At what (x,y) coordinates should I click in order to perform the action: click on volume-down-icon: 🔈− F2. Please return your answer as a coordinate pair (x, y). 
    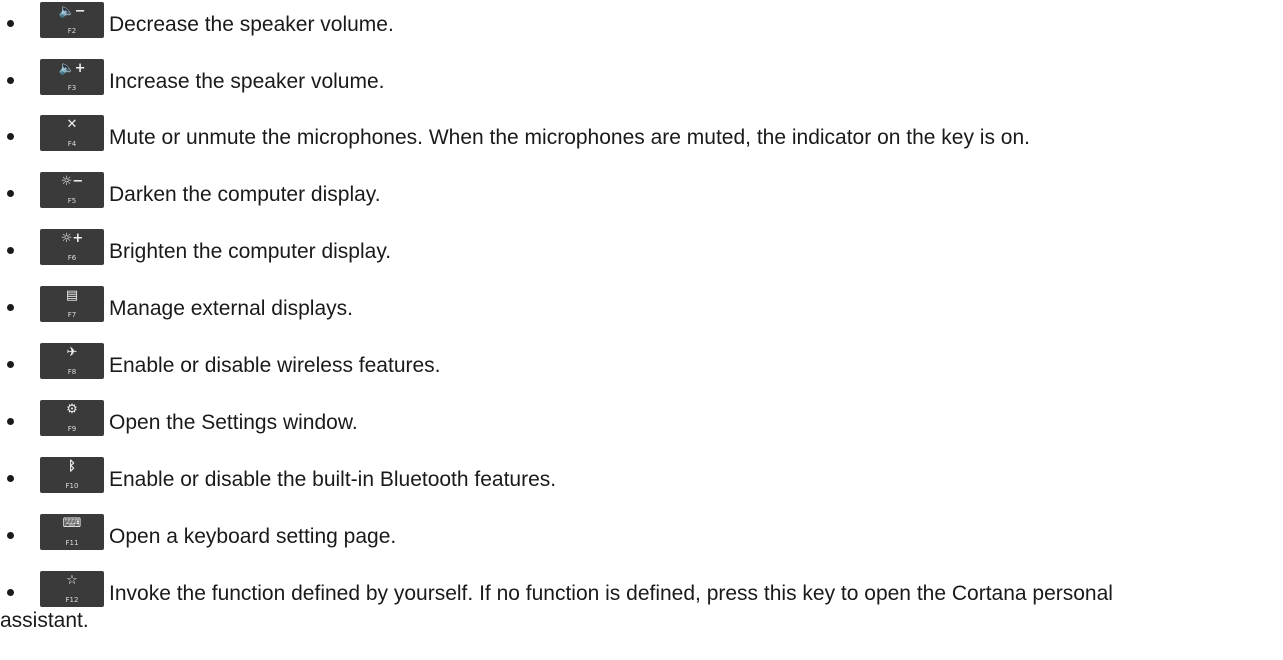
    Looking at the image, I should click on (72, 20).